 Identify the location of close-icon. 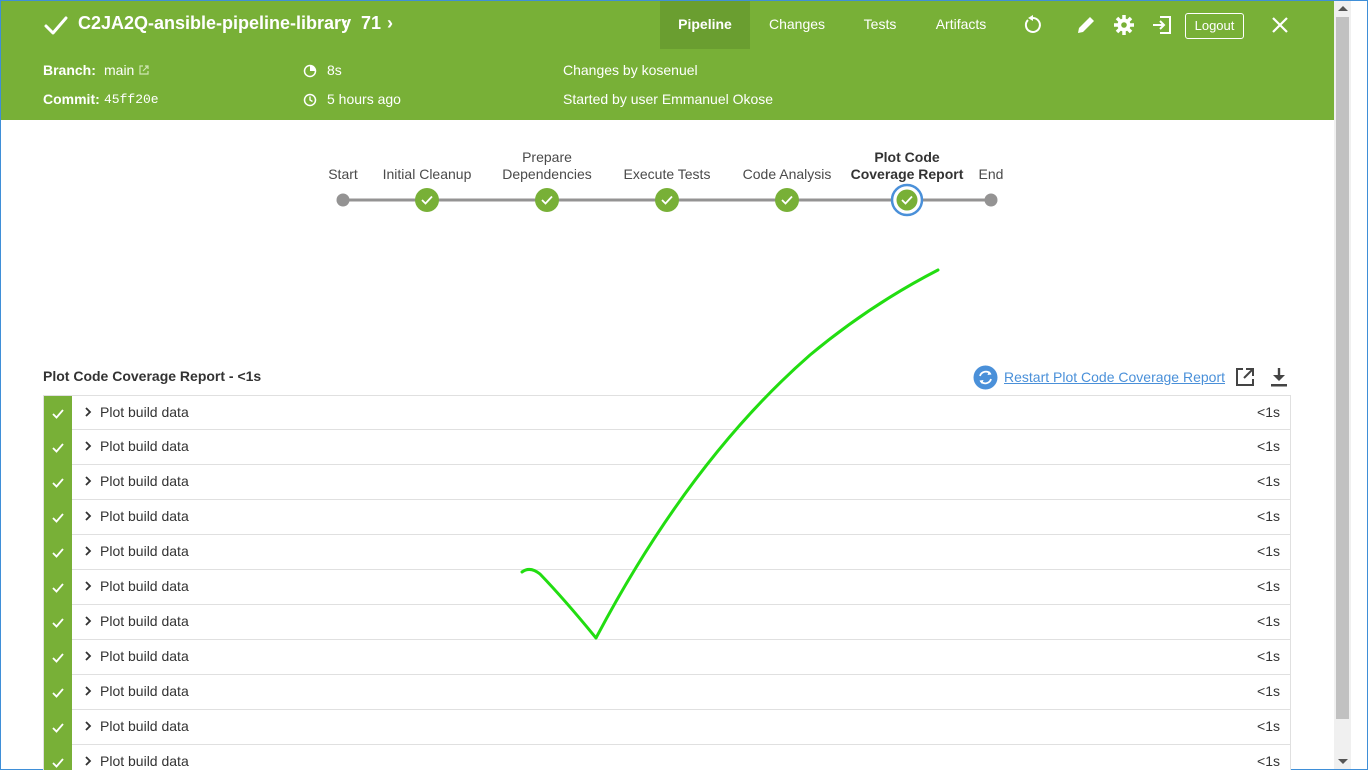
(1280, 25).